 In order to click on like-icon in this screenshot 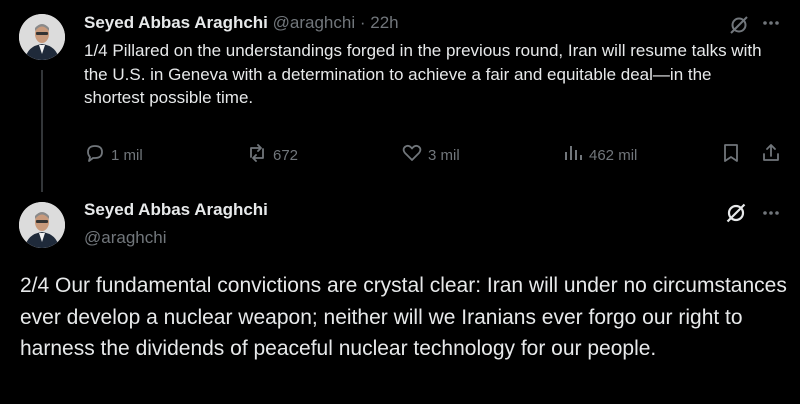, I will do `click(414, 155)`.